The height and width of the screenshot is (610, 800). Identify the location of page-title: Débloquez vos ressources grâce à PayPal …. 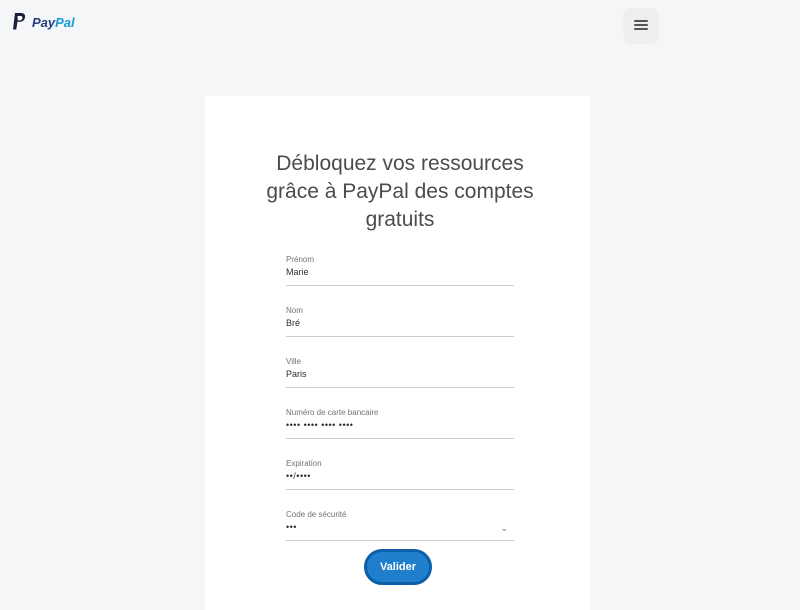
(400, 191).